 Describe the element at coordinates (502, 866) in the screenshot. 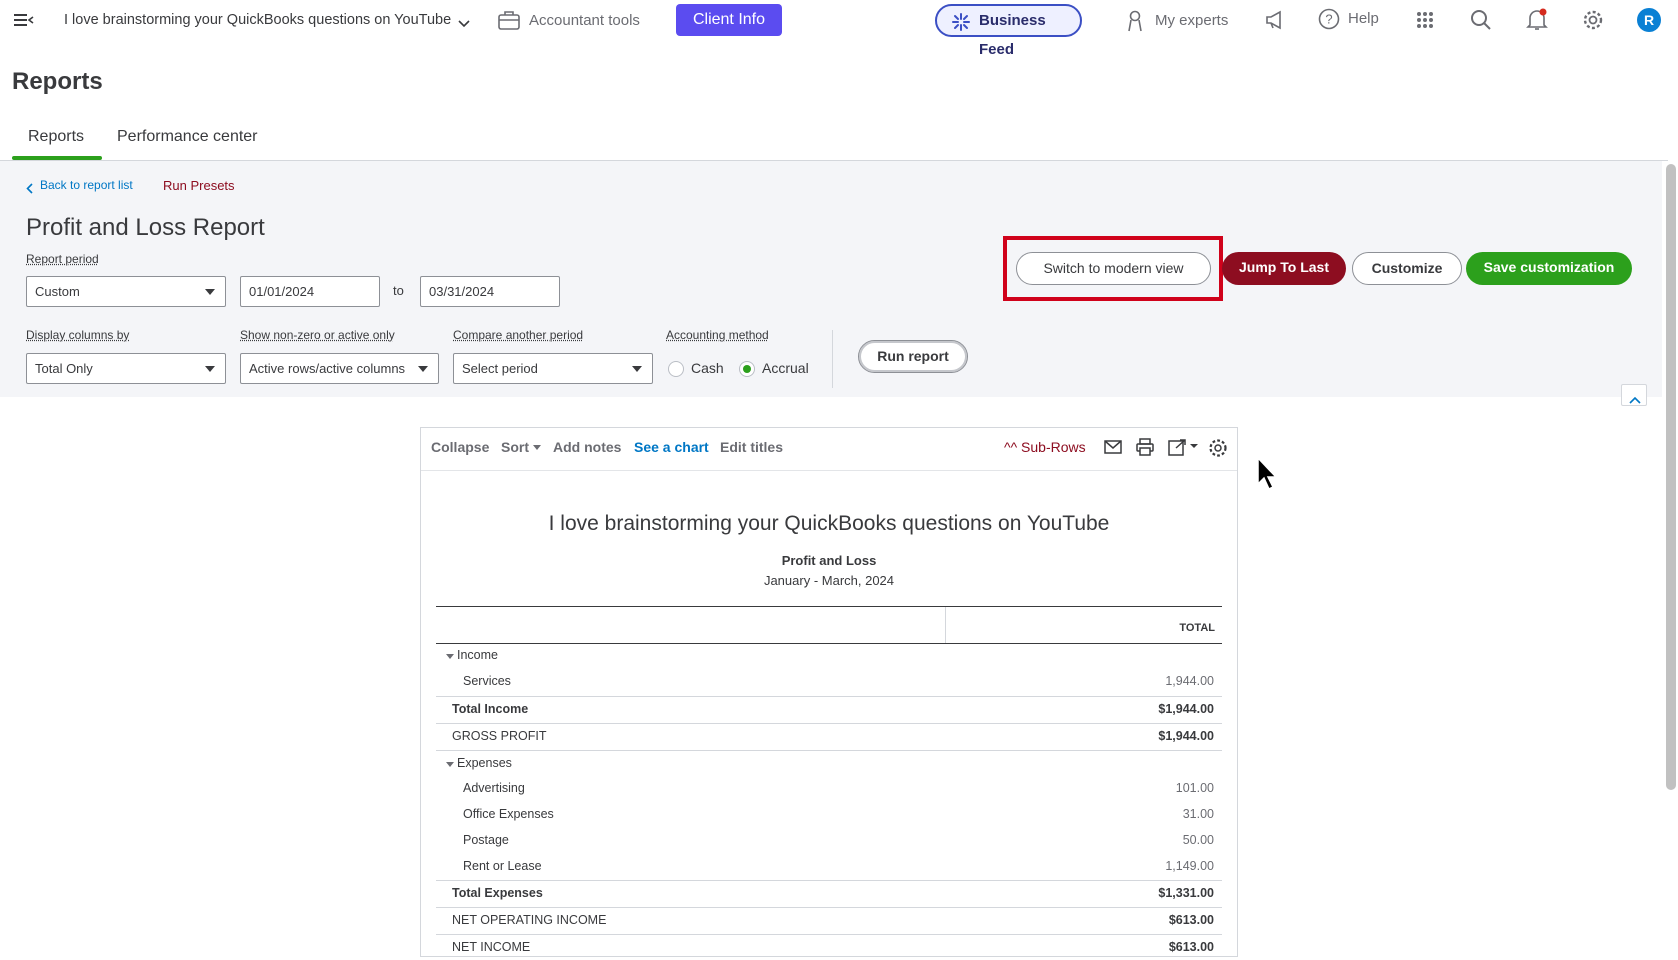

I see `row-label: Rent or Lease` at that location.